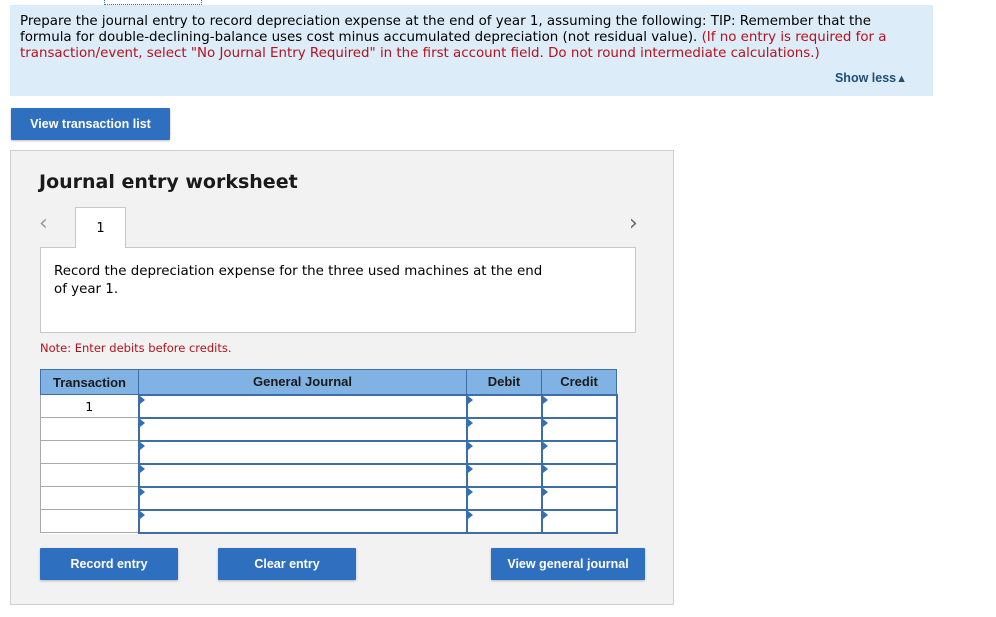 The width and height of the screenshot is (996, 617). I want to click on table-header-row: Transaction General Journal Debit Credit, so click(328, 382).